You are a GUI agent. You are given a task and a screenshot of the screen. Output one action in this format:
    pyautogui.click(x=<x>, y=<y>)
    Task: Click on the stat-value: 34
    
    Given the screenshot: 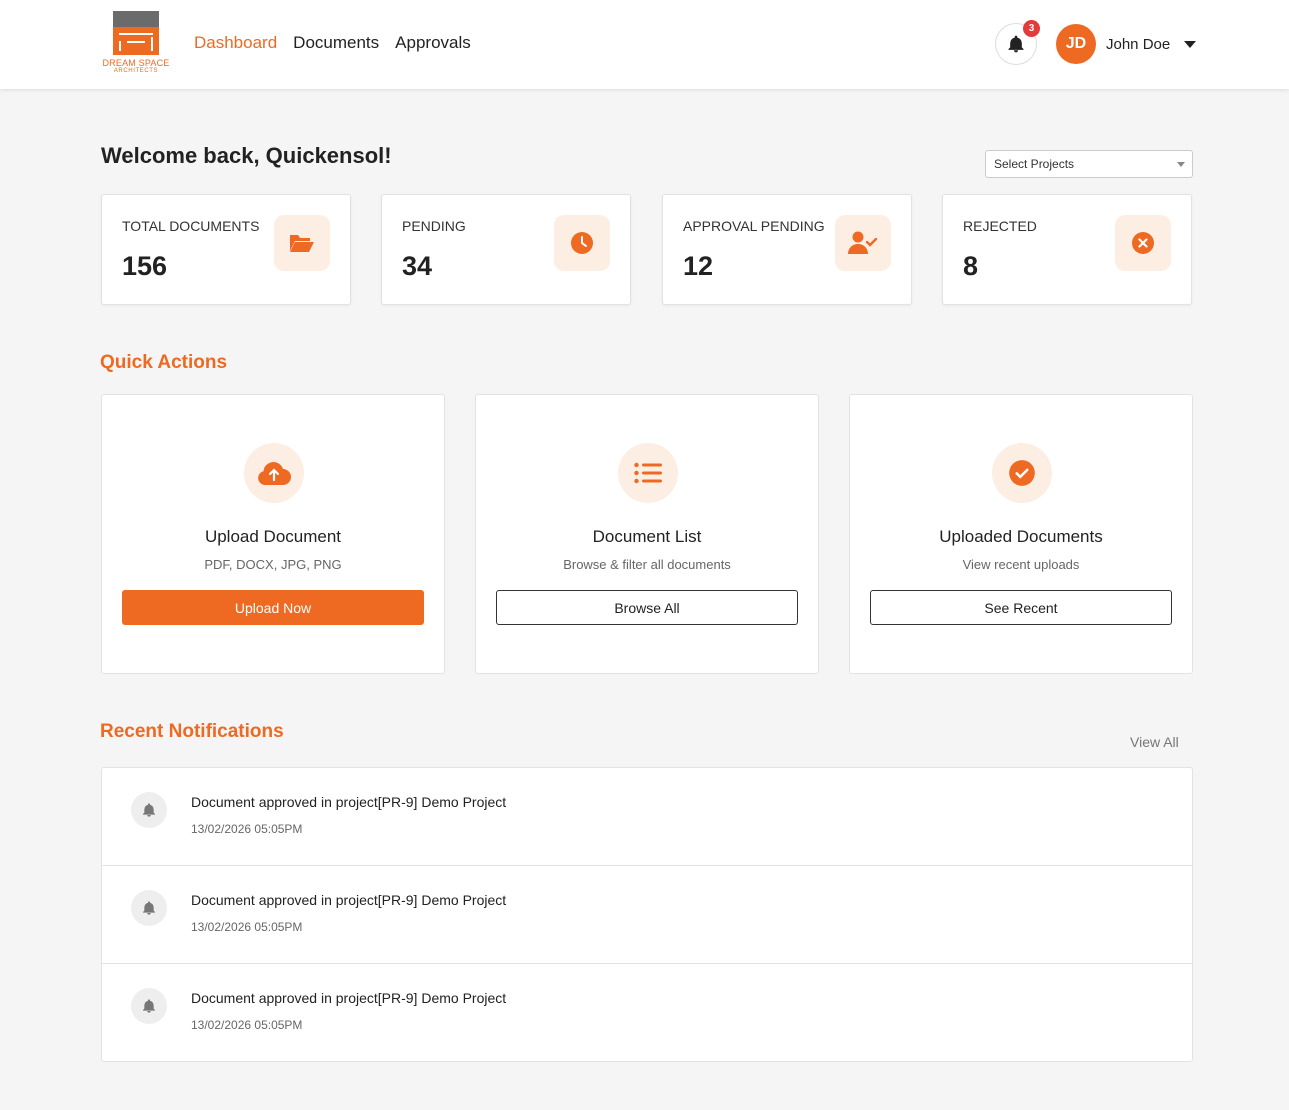 What is the action you would take?
    pyautogui.click(x=417, y=266)
    